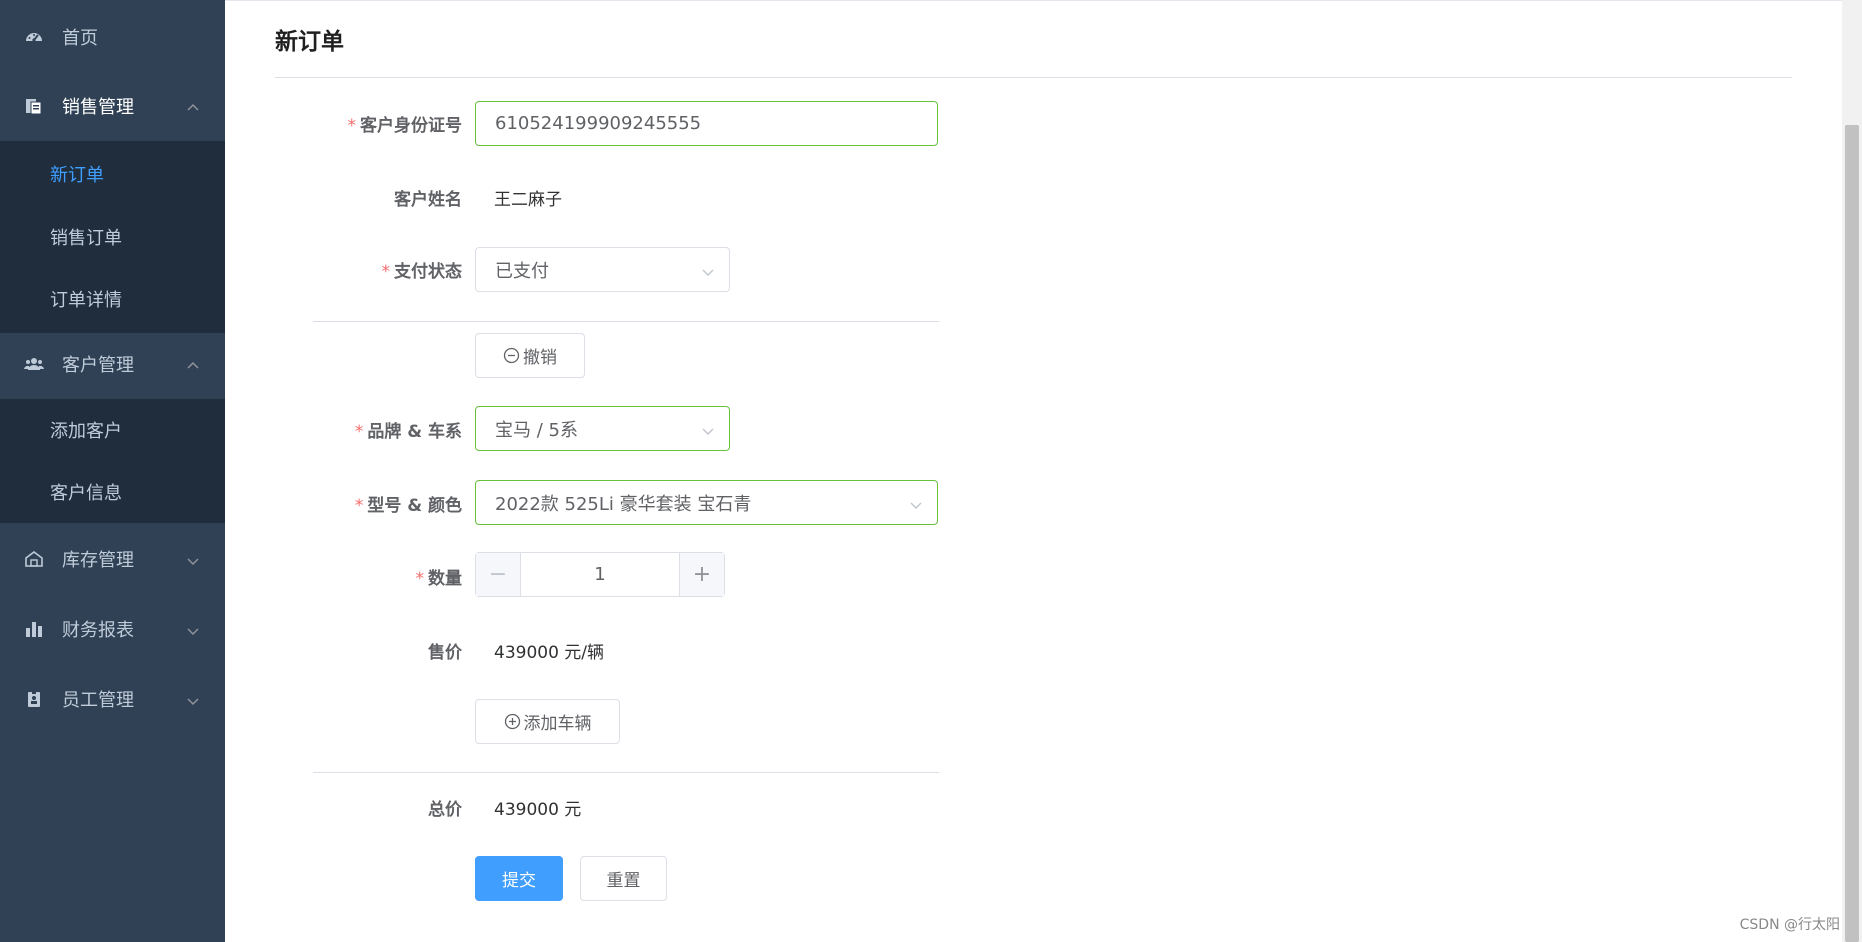 The height and width of the screenshot is (942, 1862). I want to click on nav-customers: 客户管理, so click(112, 364).